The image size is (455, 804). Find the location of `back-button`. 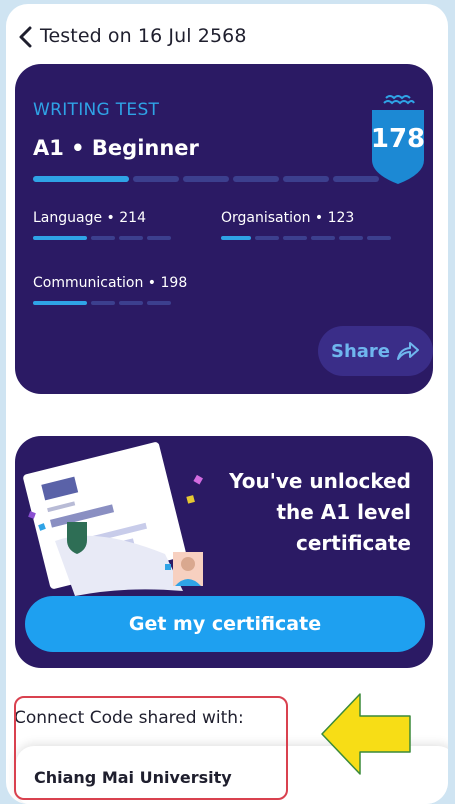

back-button is located at coordinates (25, 37).